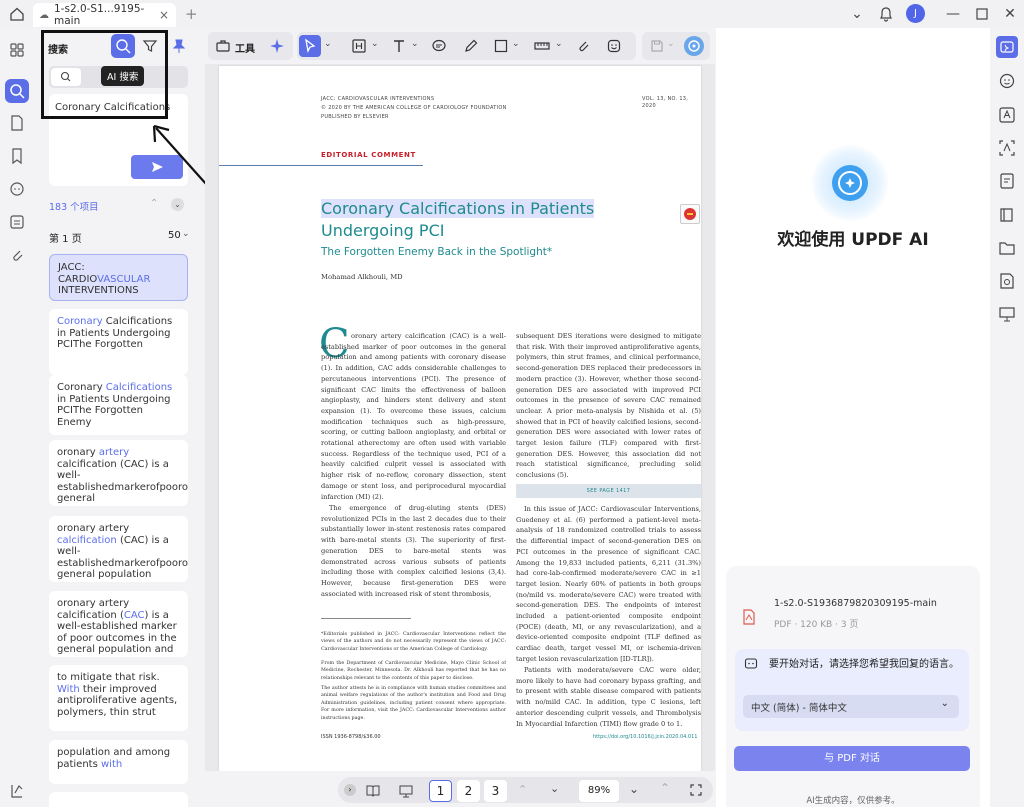 This screenshot has width=1024, height=807. I want to click on text-box-icon, so click(359, 46).